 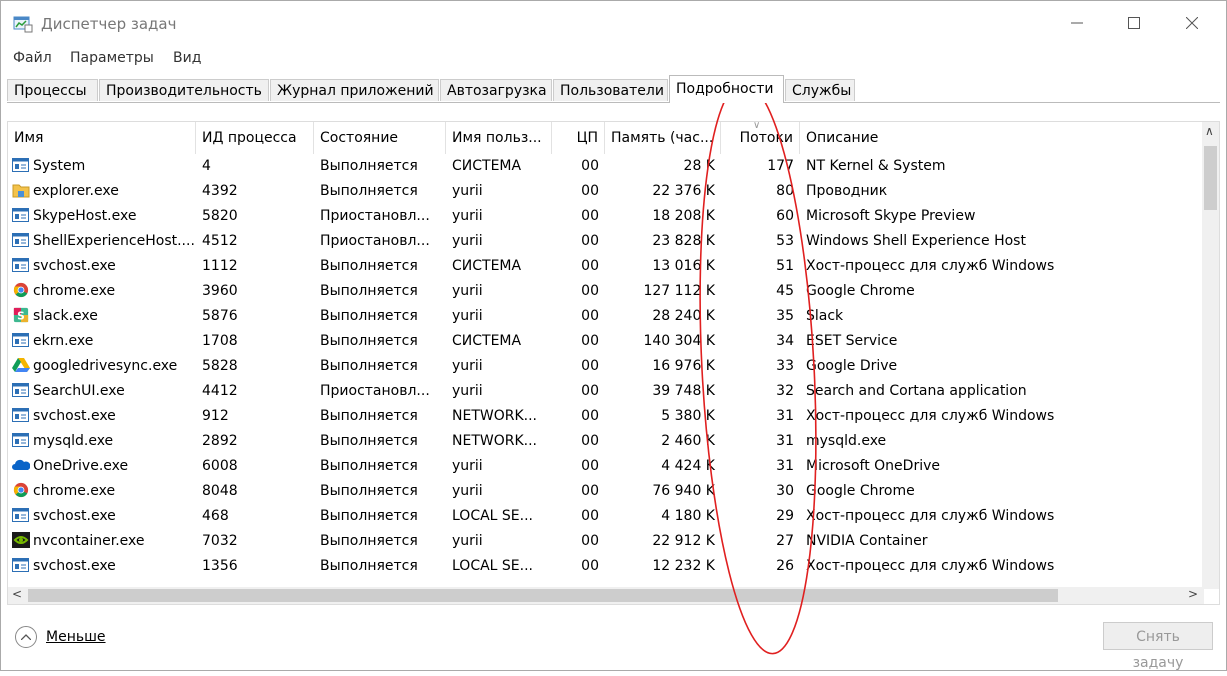 I want to click on end-task-button: Снять задачу, so click(x=1158, y=646).